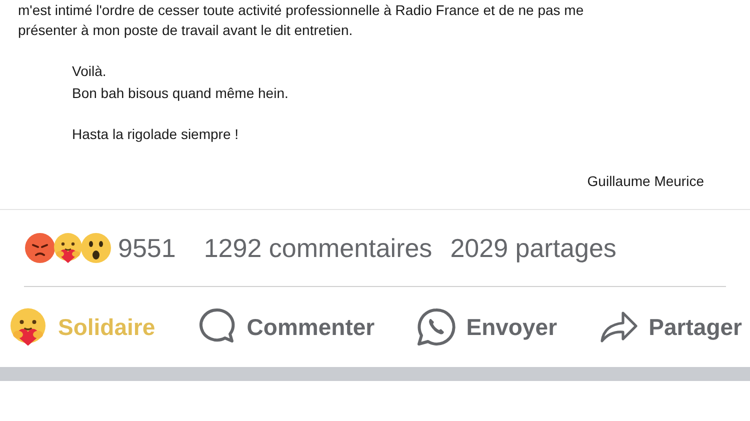  Describe the element at coordinates (646, 181) in the screenshot. I see `signature-text: Guillaume Meurice` at that location.